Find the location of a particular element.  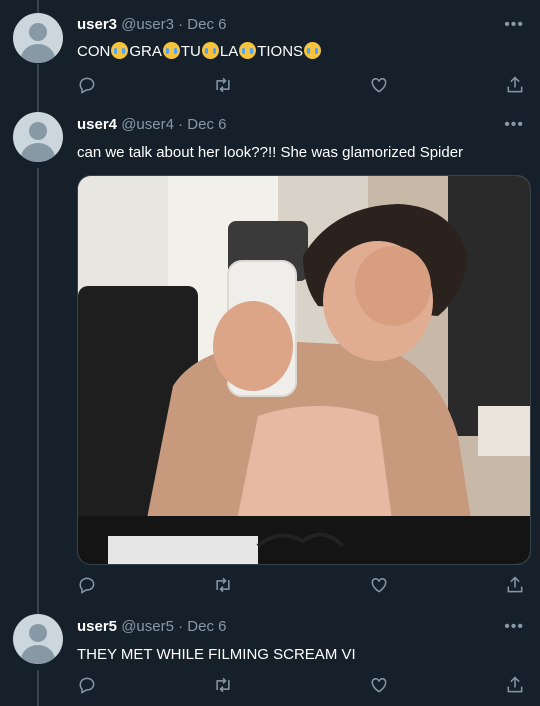

tweet-text: THEY MET WHILE FILMING SCREAM VI is located at coordinates (216, 654).